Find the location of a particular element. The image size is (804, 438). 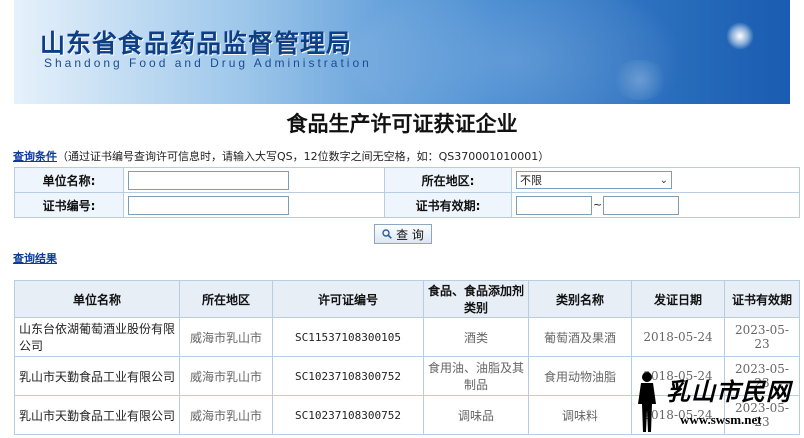

watermark-text: 乳山市民网 is located at coordinates (728, 391).